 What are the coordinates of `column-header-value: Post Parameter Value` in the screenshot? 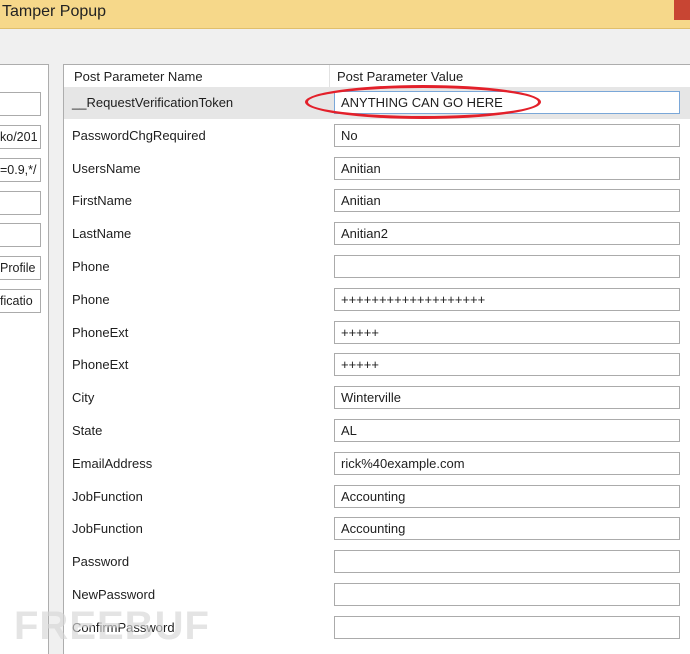 It's located at (400, 76).